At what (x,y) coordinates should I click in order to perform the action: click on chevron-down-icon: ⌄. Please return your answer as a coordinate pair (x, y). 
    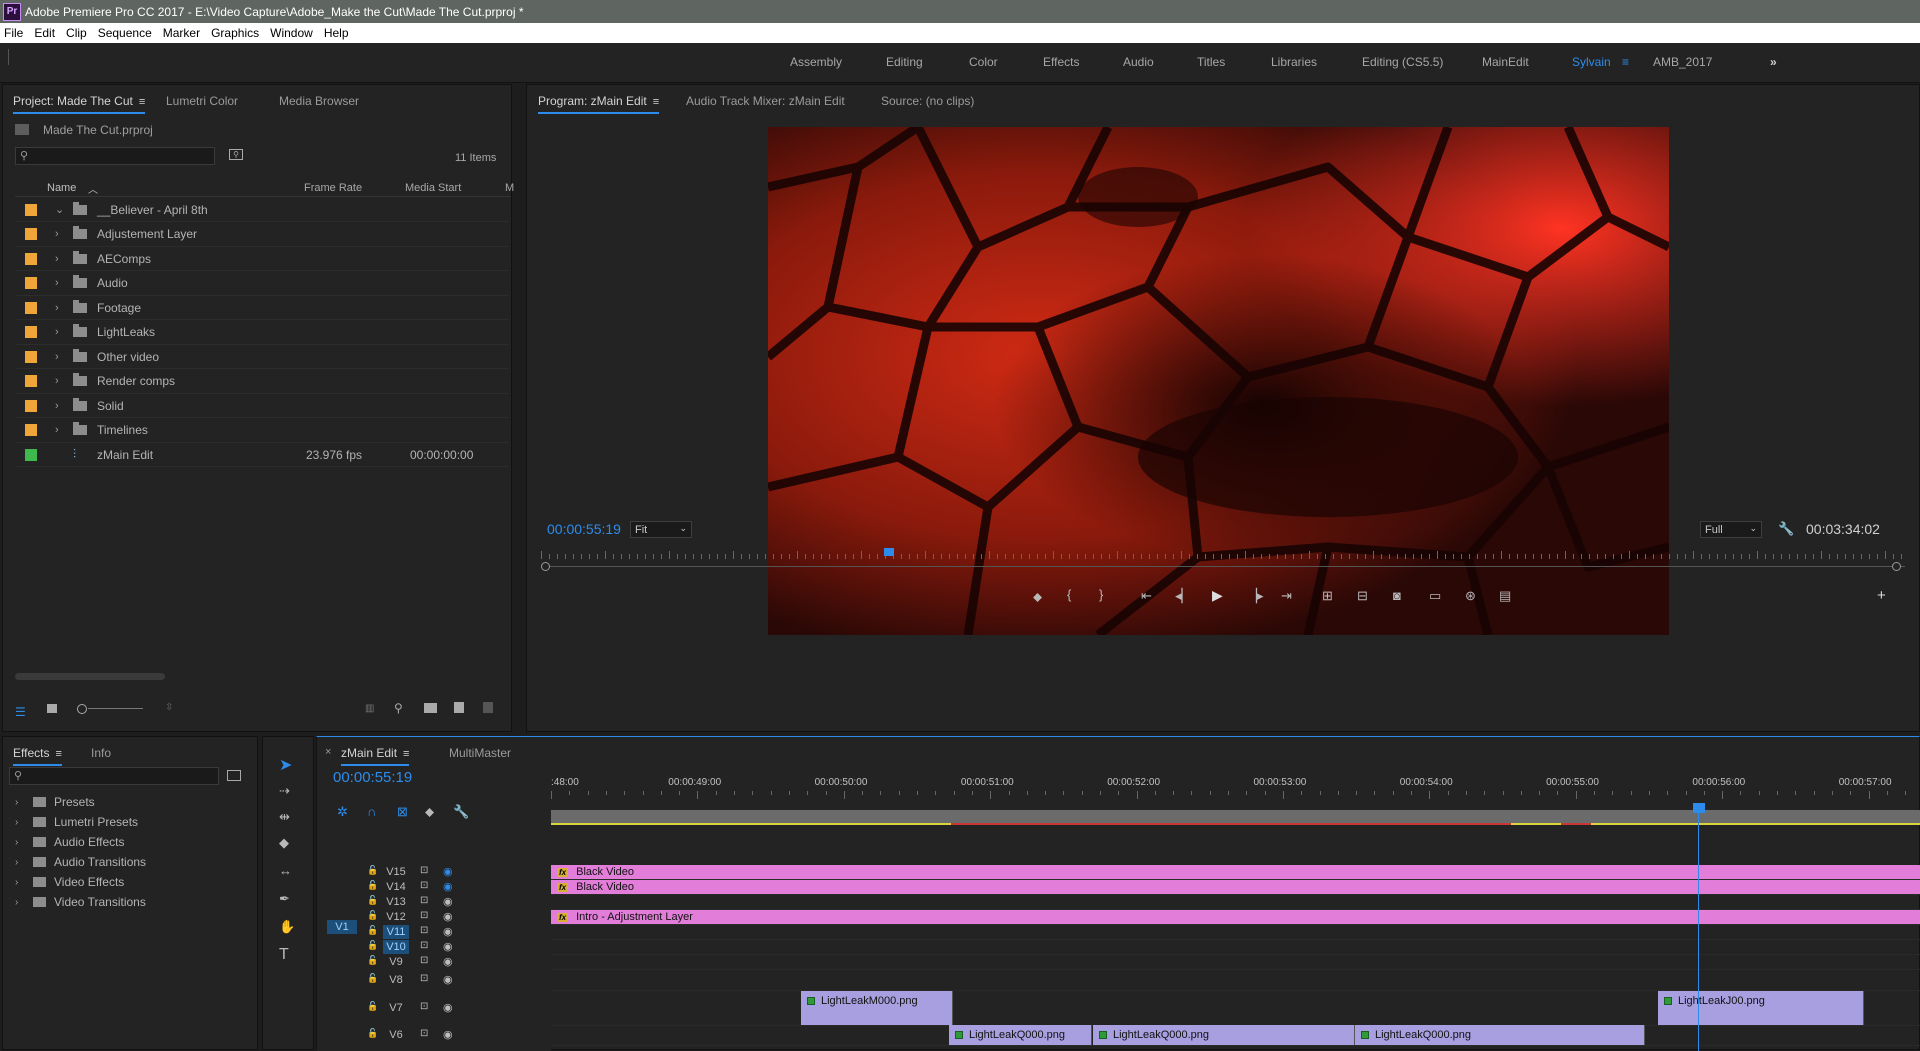
    Looking at the image, I should click on (62, 209).